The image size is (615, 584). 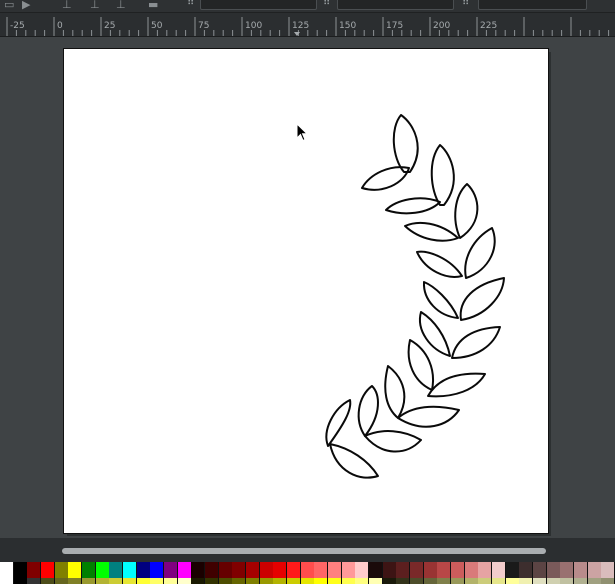 I want to click on play-icon: ▶, so click(x=26, y=5).